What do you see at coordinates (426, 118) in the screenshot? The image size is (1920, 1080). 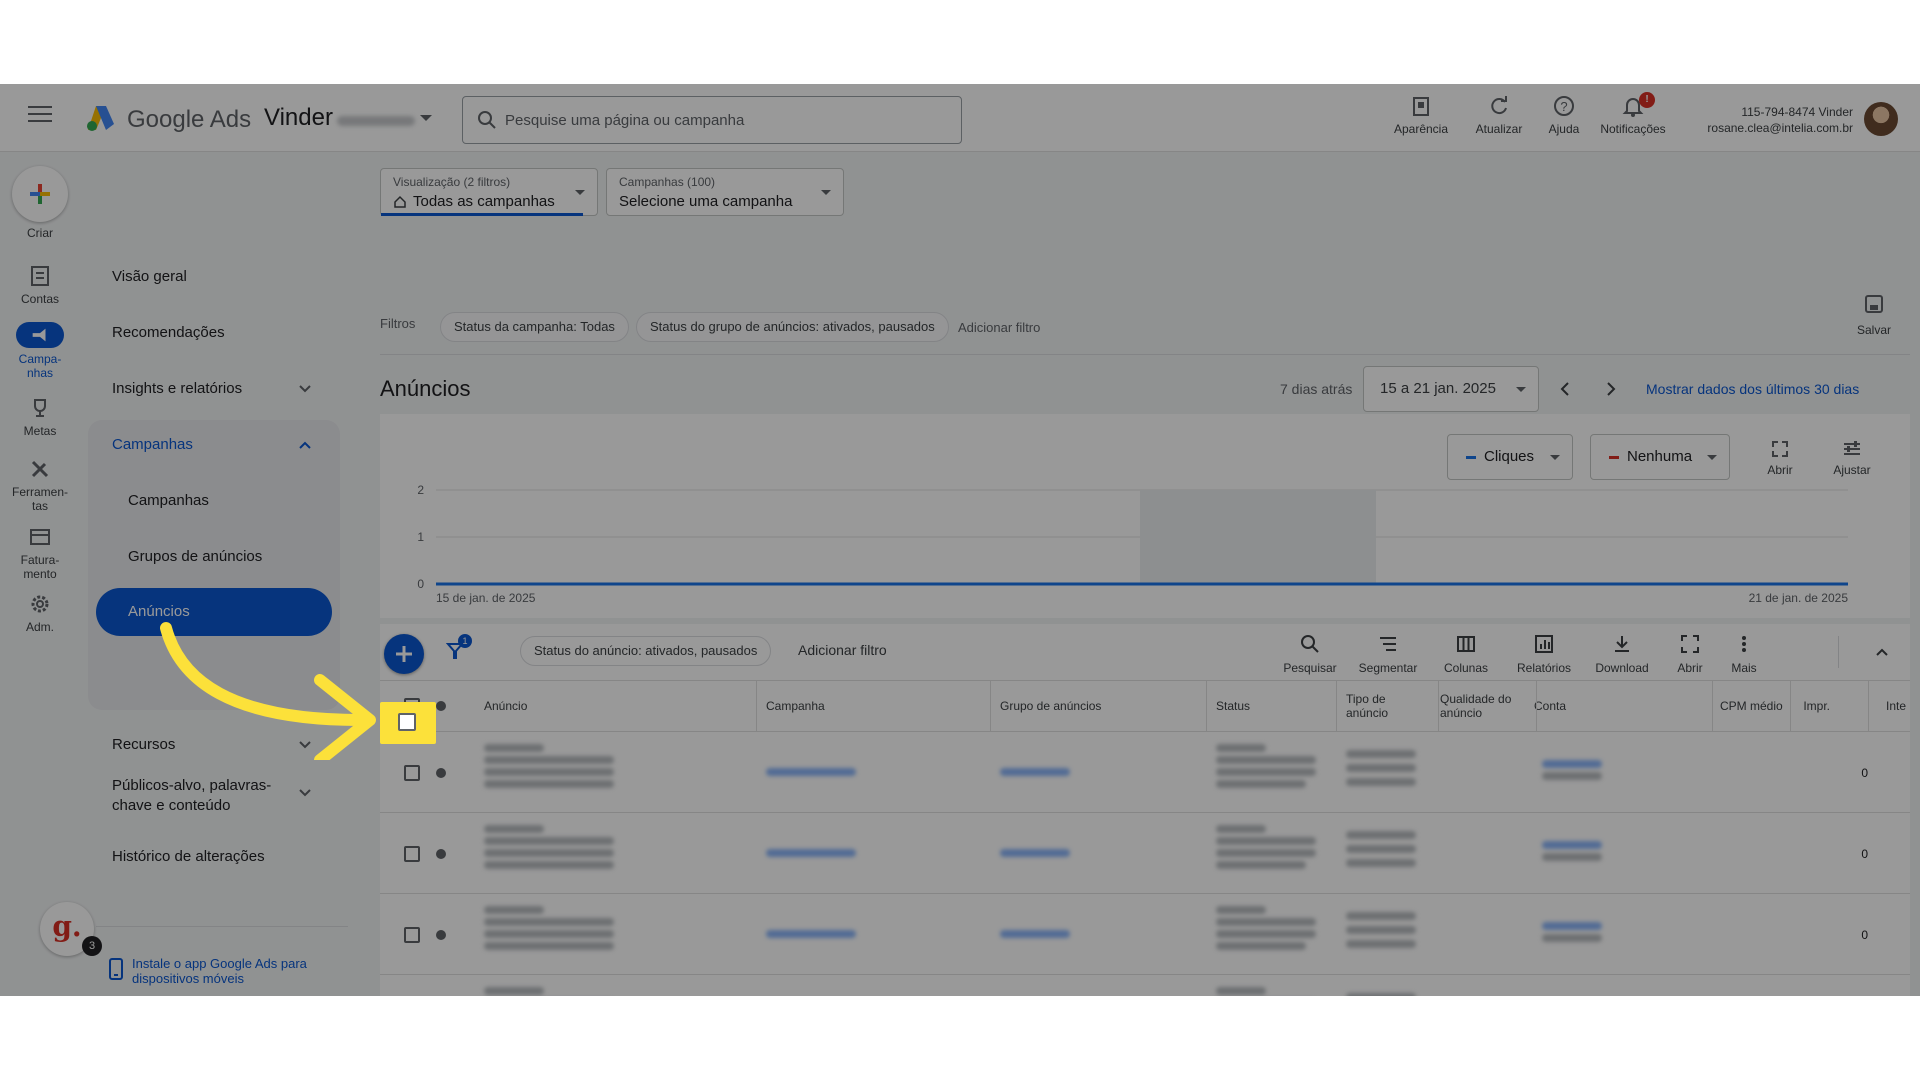 I see `account-caret-icon` at bounding box center [426, 118].